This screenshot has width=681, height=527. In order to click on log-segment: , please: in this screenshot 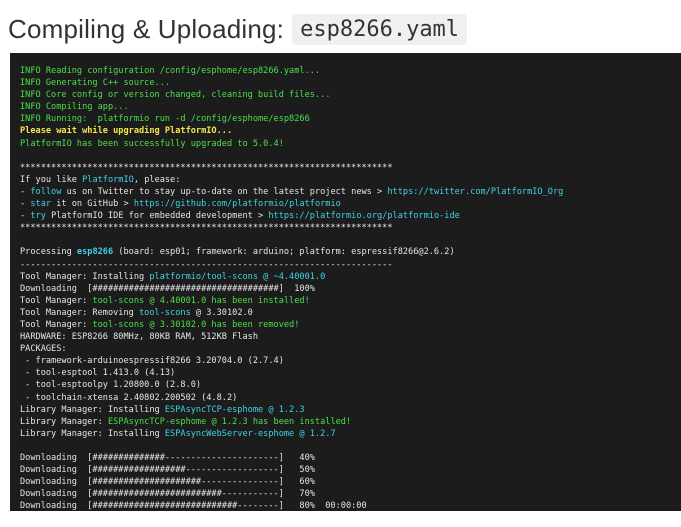, I will do `click(157, 179)`.